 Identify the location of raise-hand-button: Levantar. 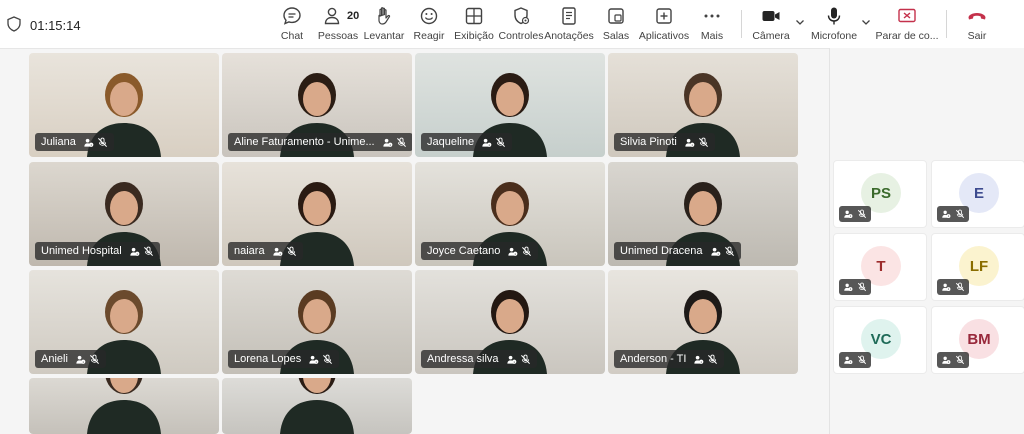
(384, 25).